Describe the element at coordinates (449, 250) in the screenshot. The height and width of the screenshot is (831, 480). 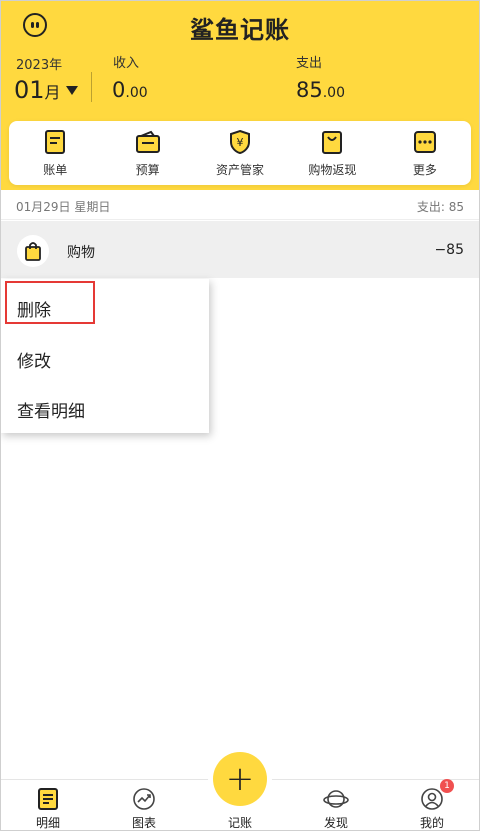
I see `transaction-amount: −85` at that location.